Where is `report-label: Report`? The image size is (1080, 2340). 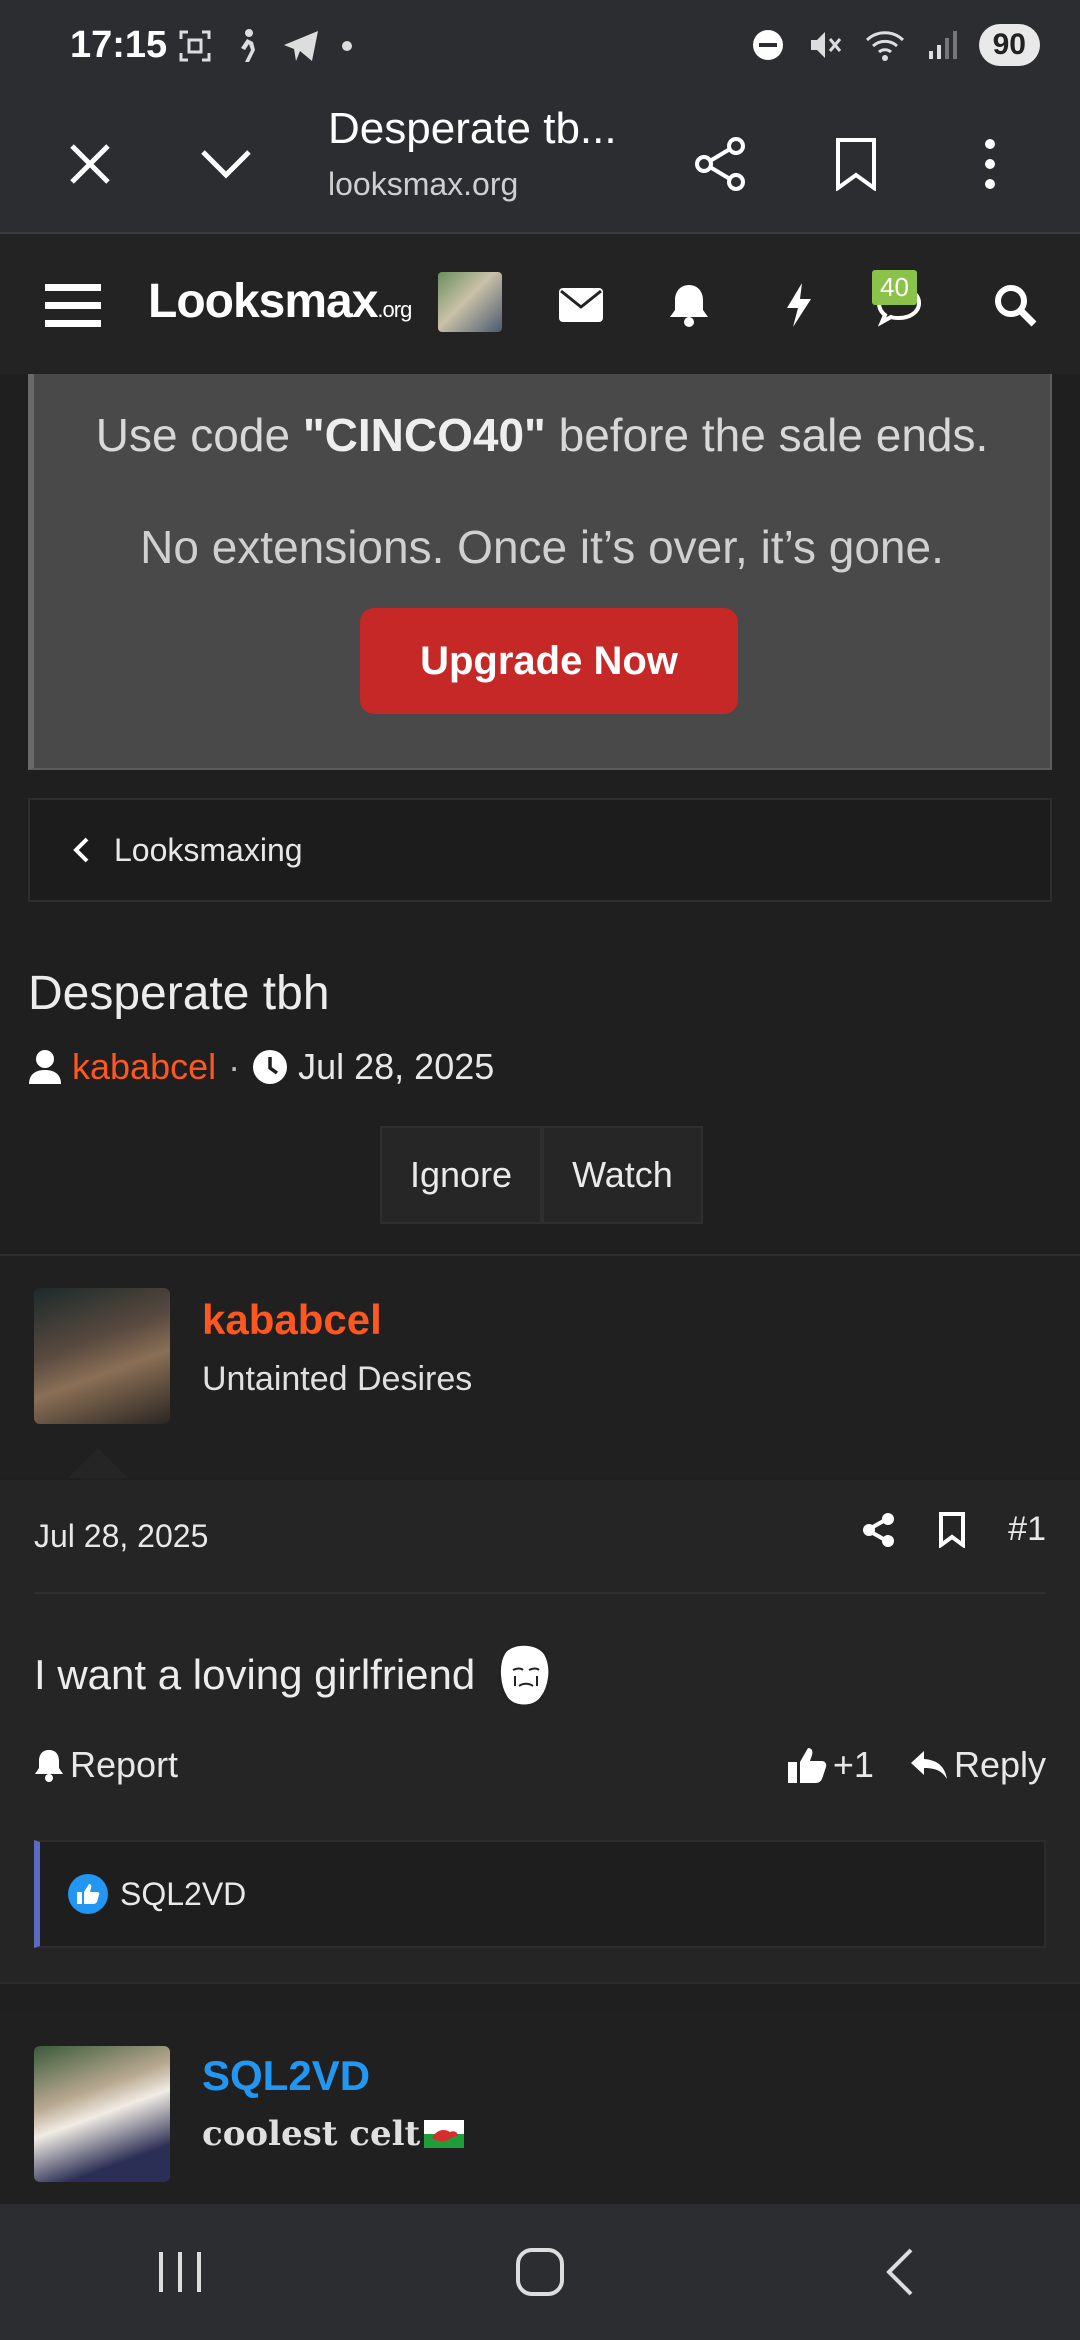
report-label: Report is located at coordinates (124, 1764).